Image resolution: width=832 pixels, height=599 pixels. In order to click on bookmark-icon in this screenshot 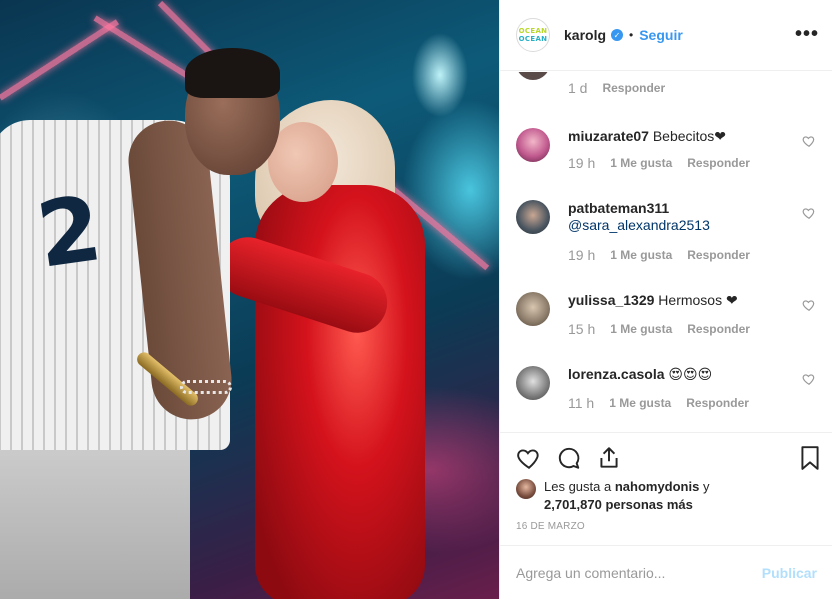, I will do `click(810, 458)`.